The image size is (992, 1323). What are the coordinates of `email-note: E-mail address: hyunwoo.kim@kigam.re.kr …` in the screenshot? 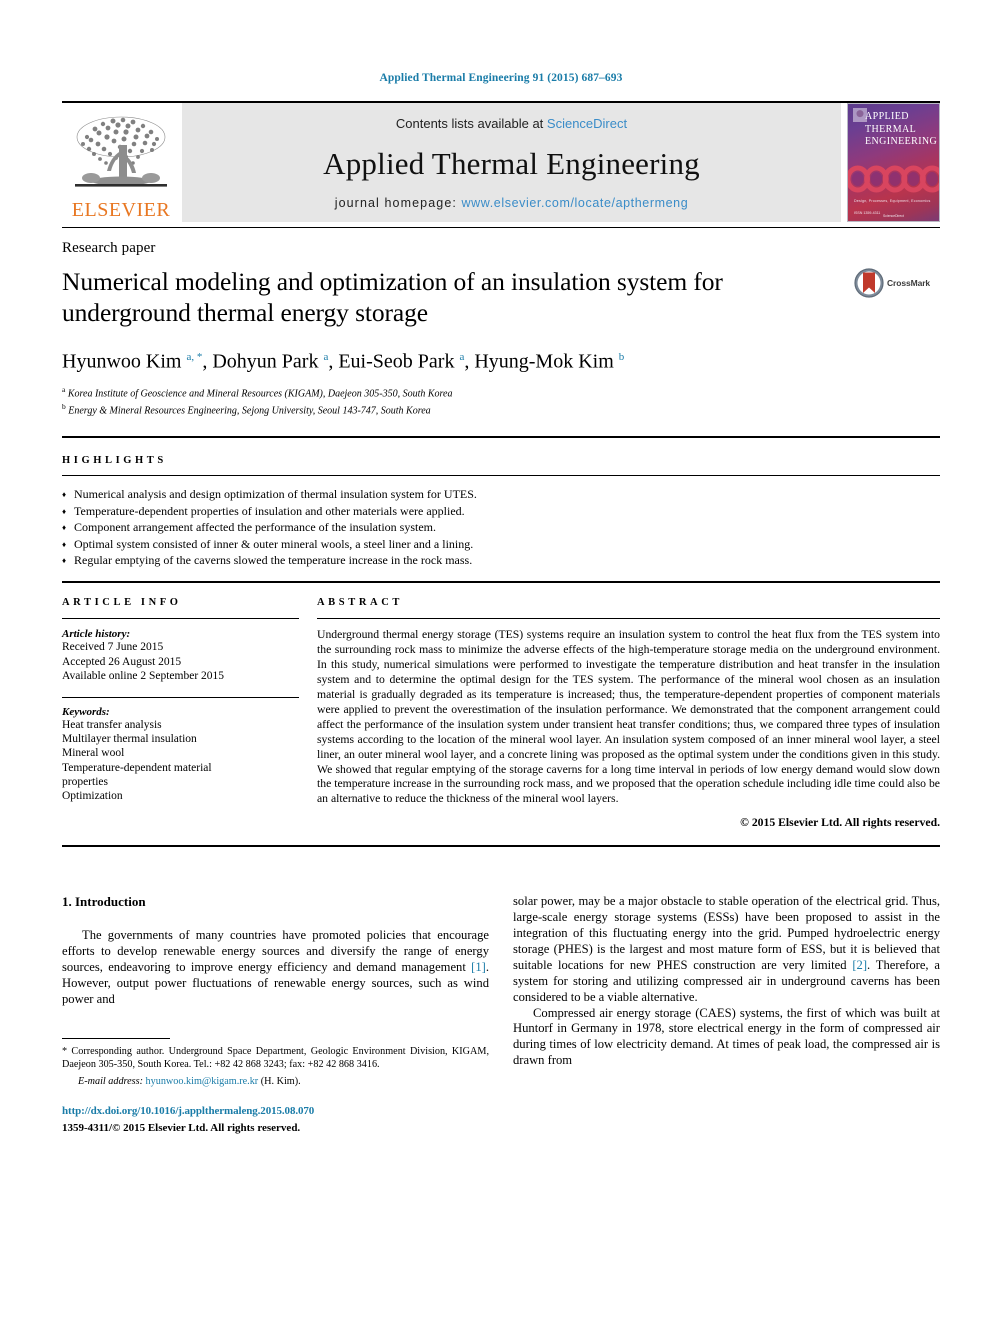 It's located at (275, 1081).